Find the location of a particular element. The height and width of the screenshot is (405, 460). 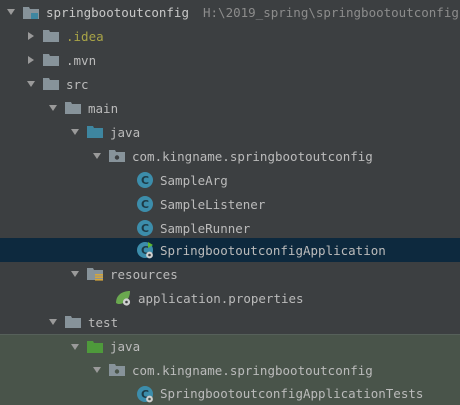

tree-row-sample-arg: C SampleArg is located at coordinates (230, 180).